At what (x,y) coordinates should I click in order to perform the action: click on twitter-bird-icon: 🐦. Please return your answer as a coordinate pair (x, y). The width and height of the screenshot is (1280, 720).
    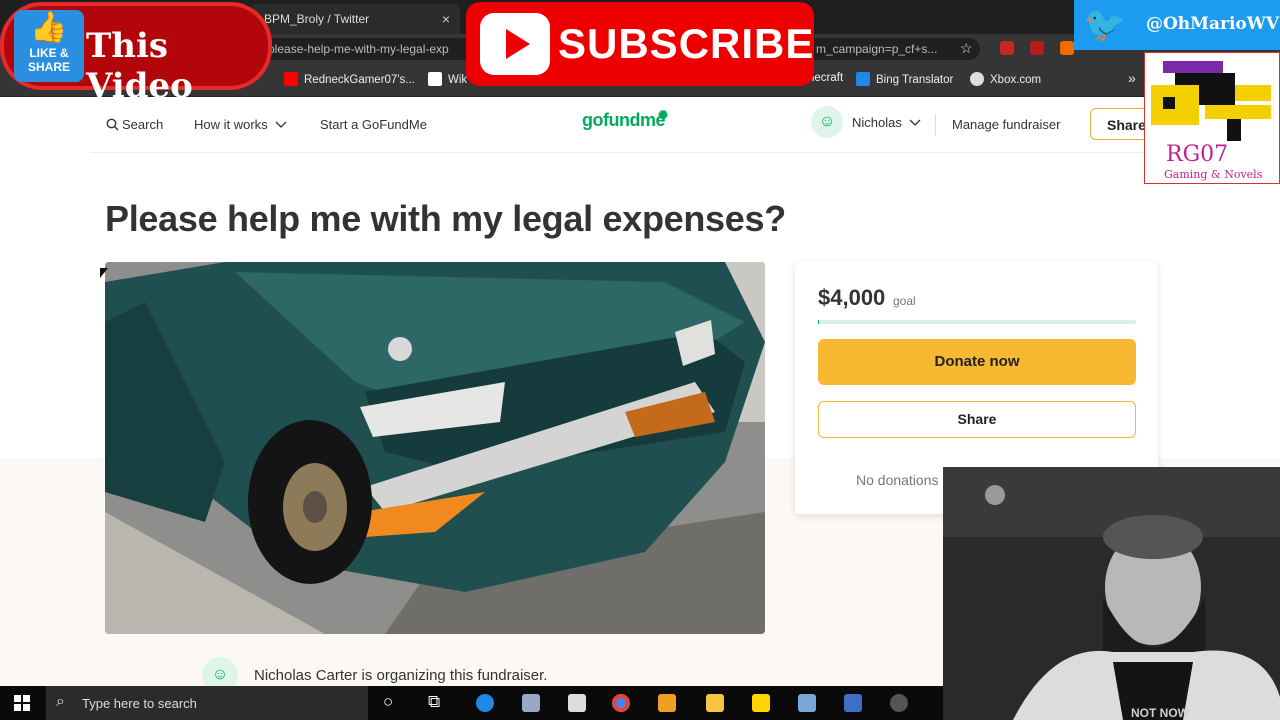
    Looking at the image, I should click on (1105, 25).